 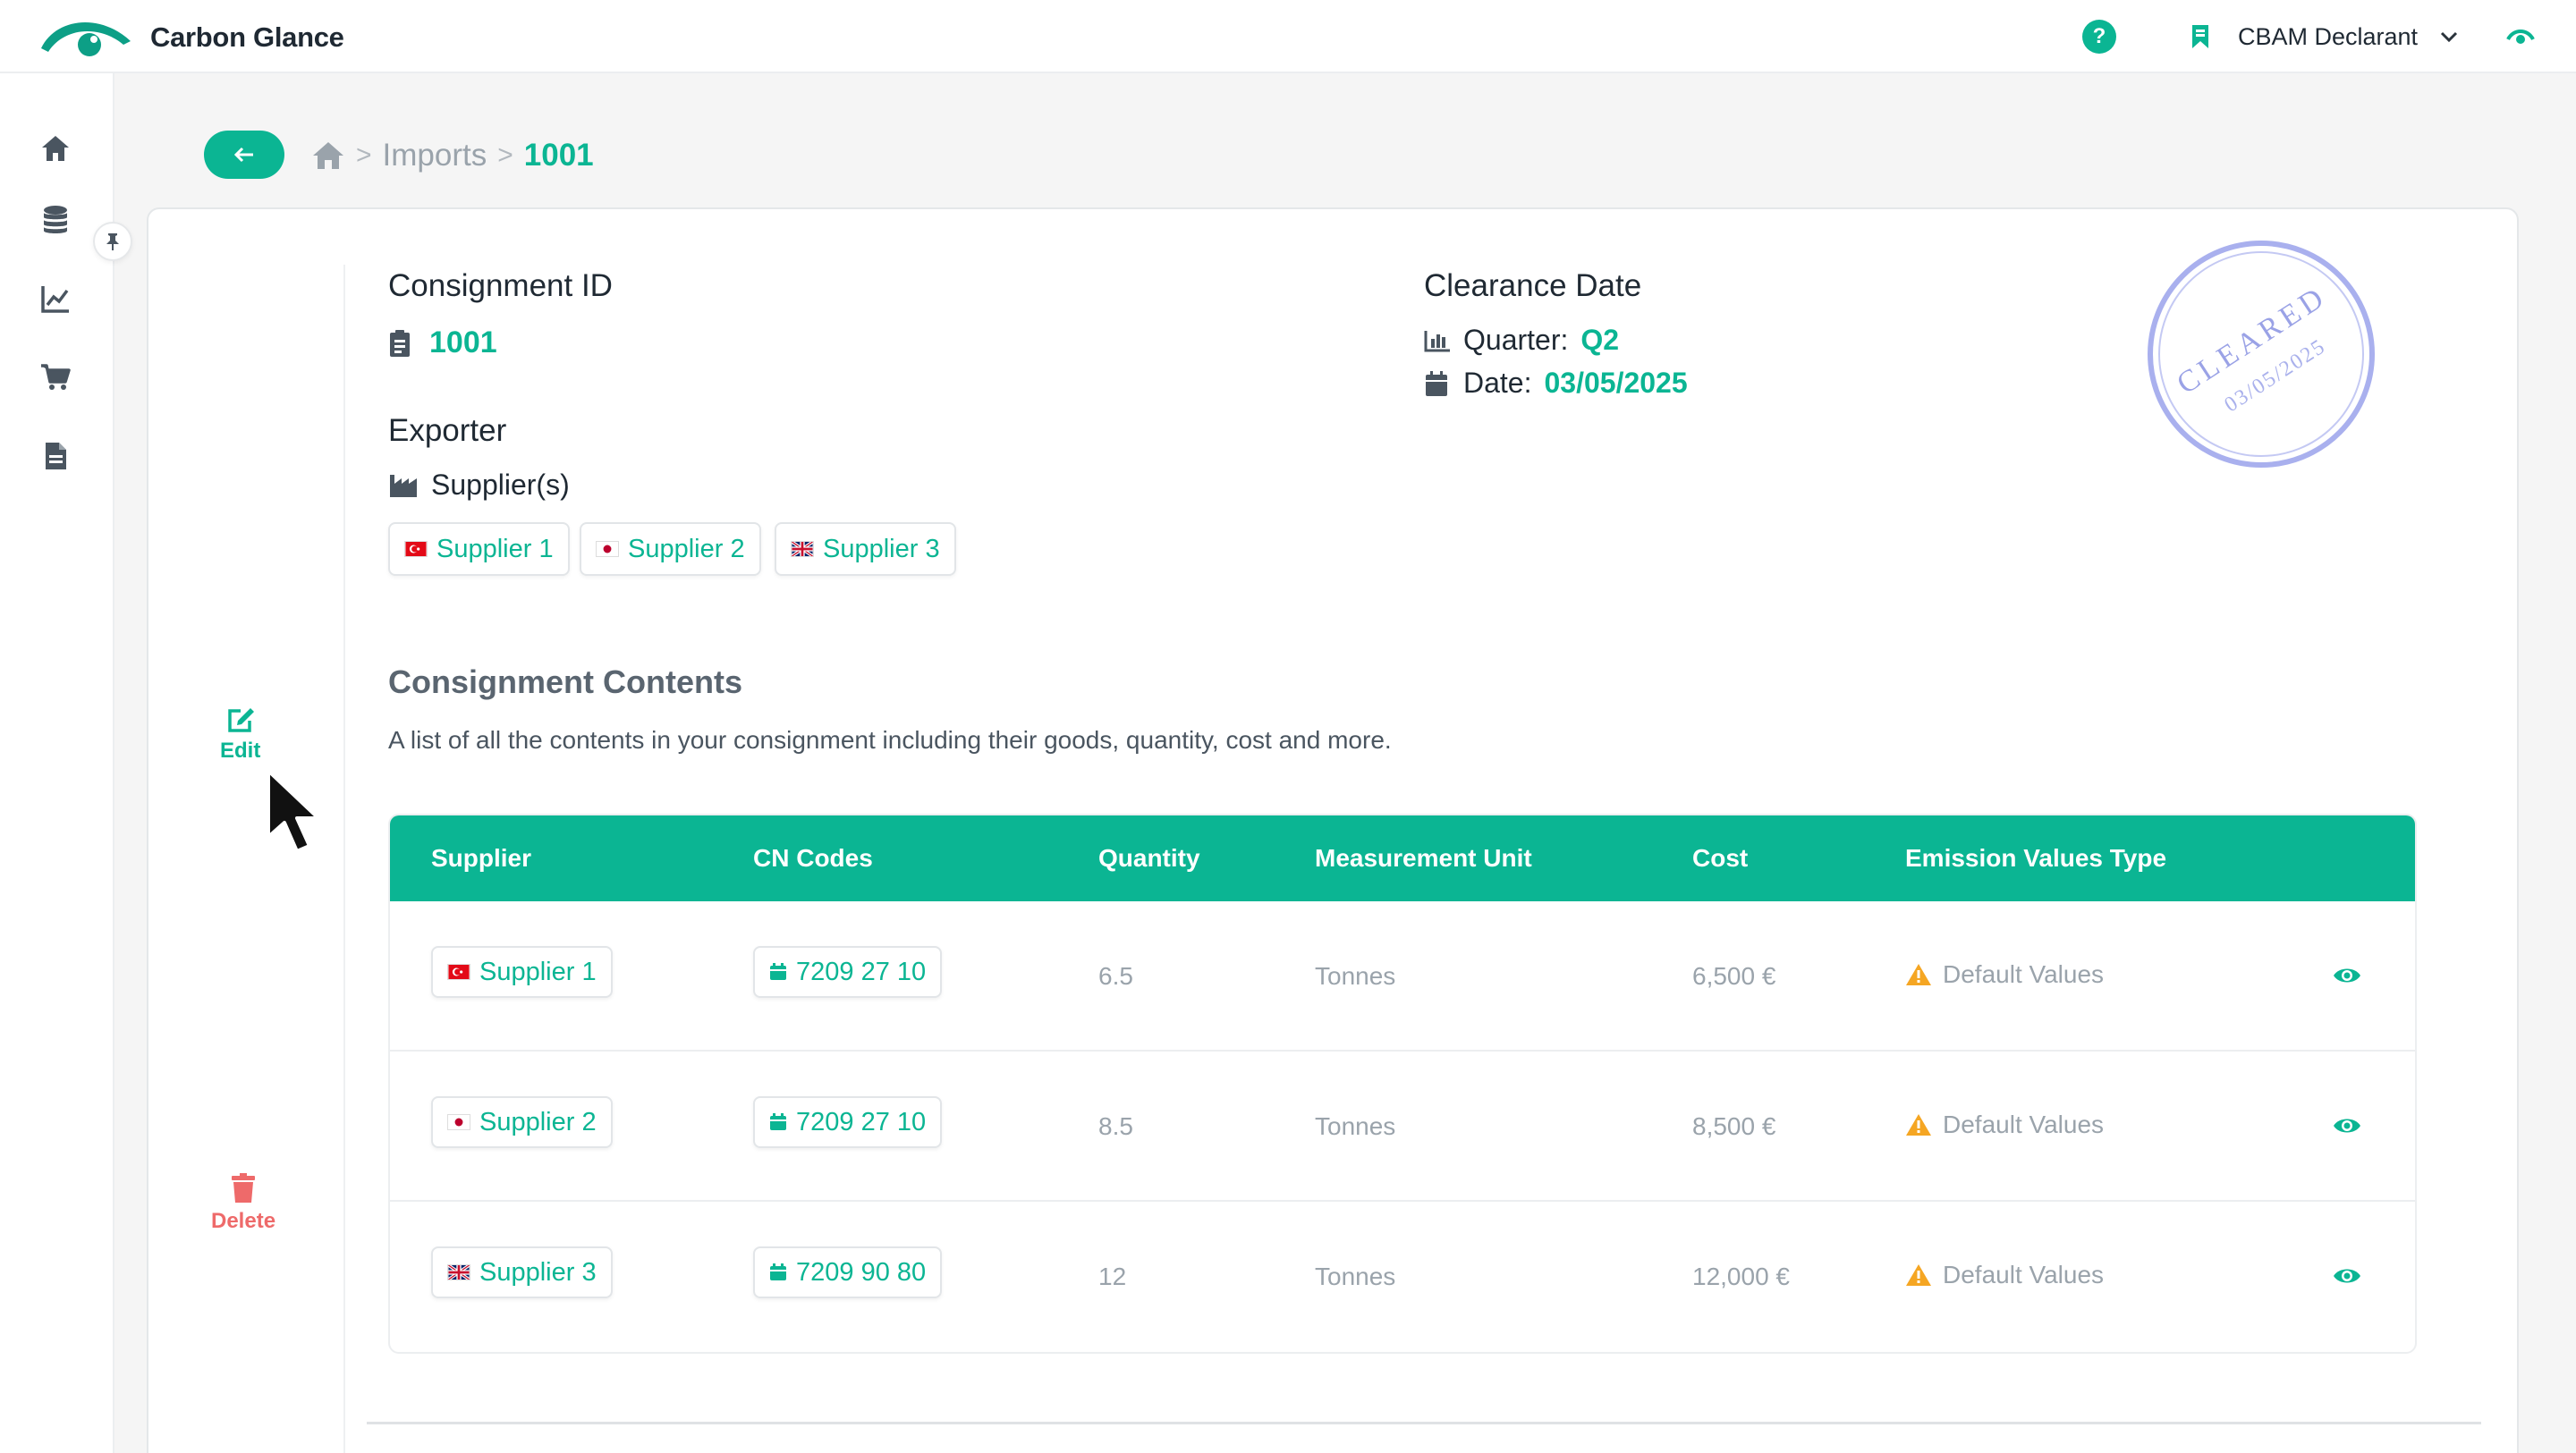 I want to click on eye-arc-logo, so click(x=86, y=37).